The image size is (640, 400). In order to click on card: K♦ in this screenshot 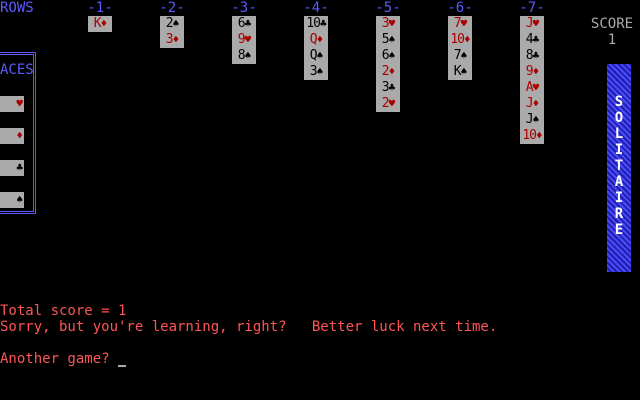, I will do `click(100, 24)`.